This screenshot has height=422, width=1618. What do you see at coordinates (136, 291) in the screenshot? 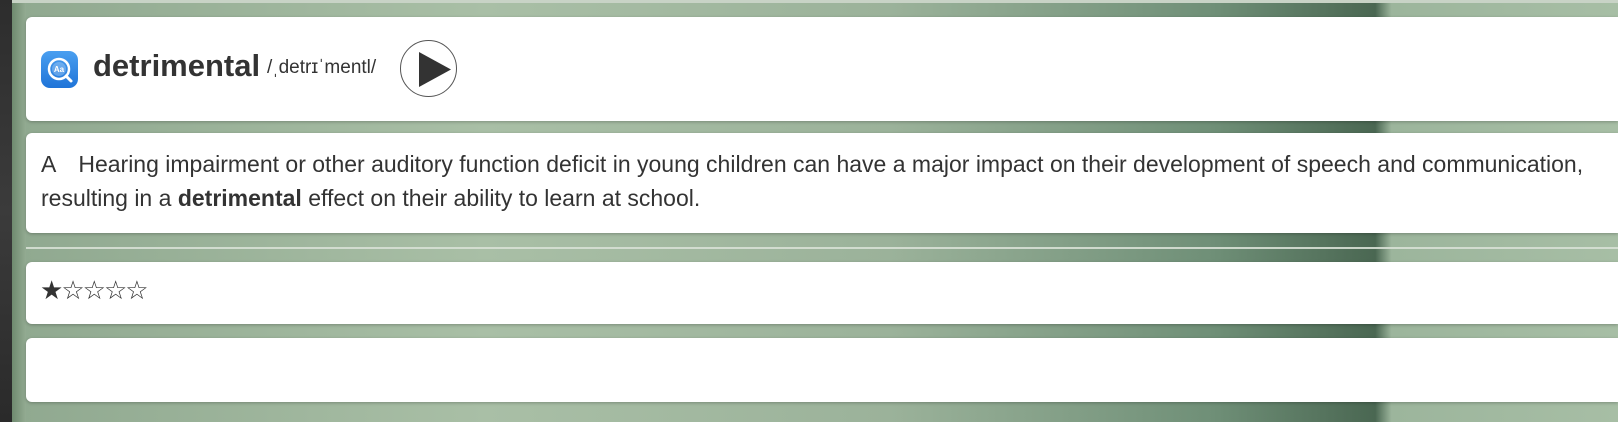
I see `star-5: ☆` at bounding box center [136, 291].